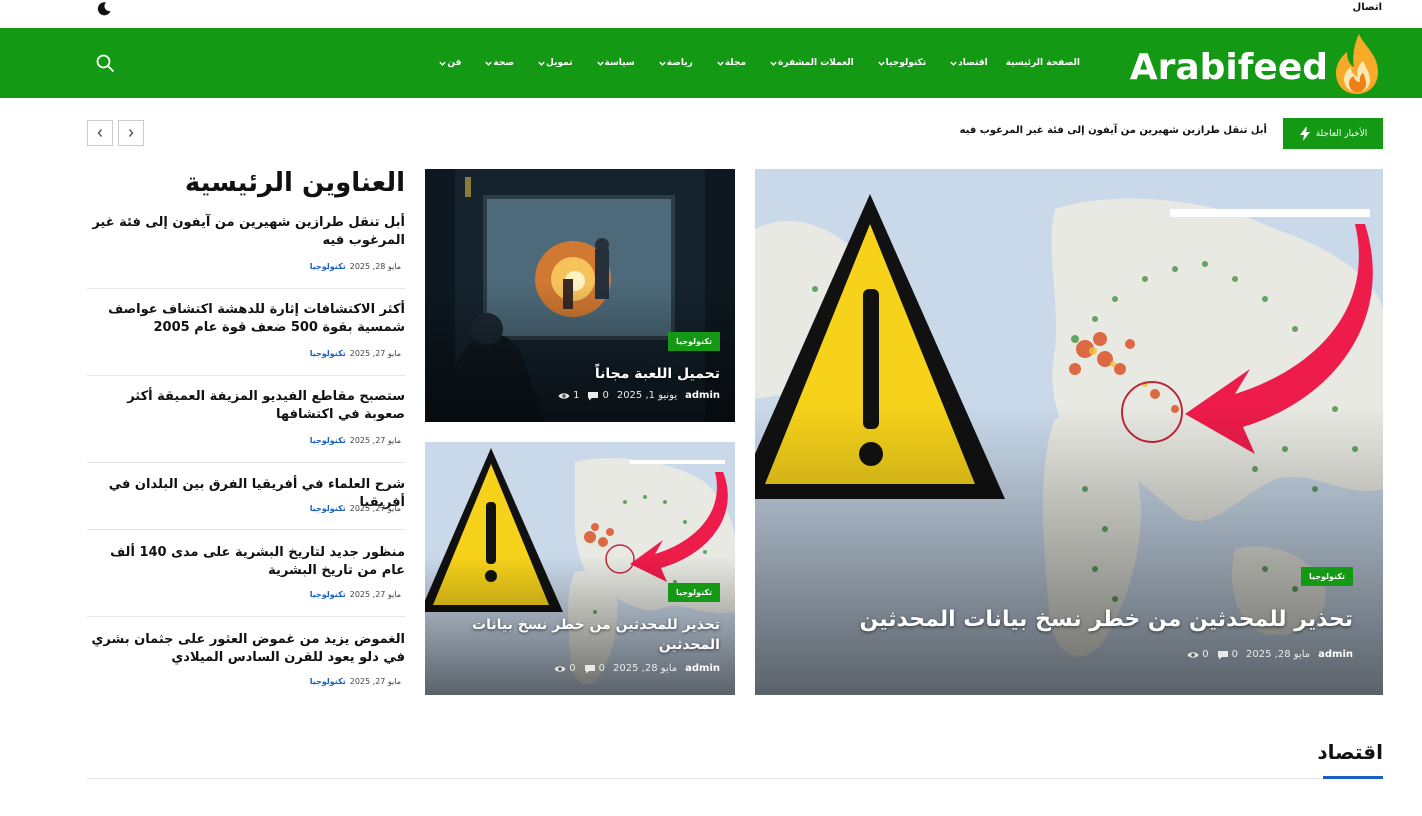 The width and height of the screenshot is (1422, 816). What do you see at coordinates (576, 395) in the screenshot?
I see `view-count: 1` at bounding box center [576, 395].